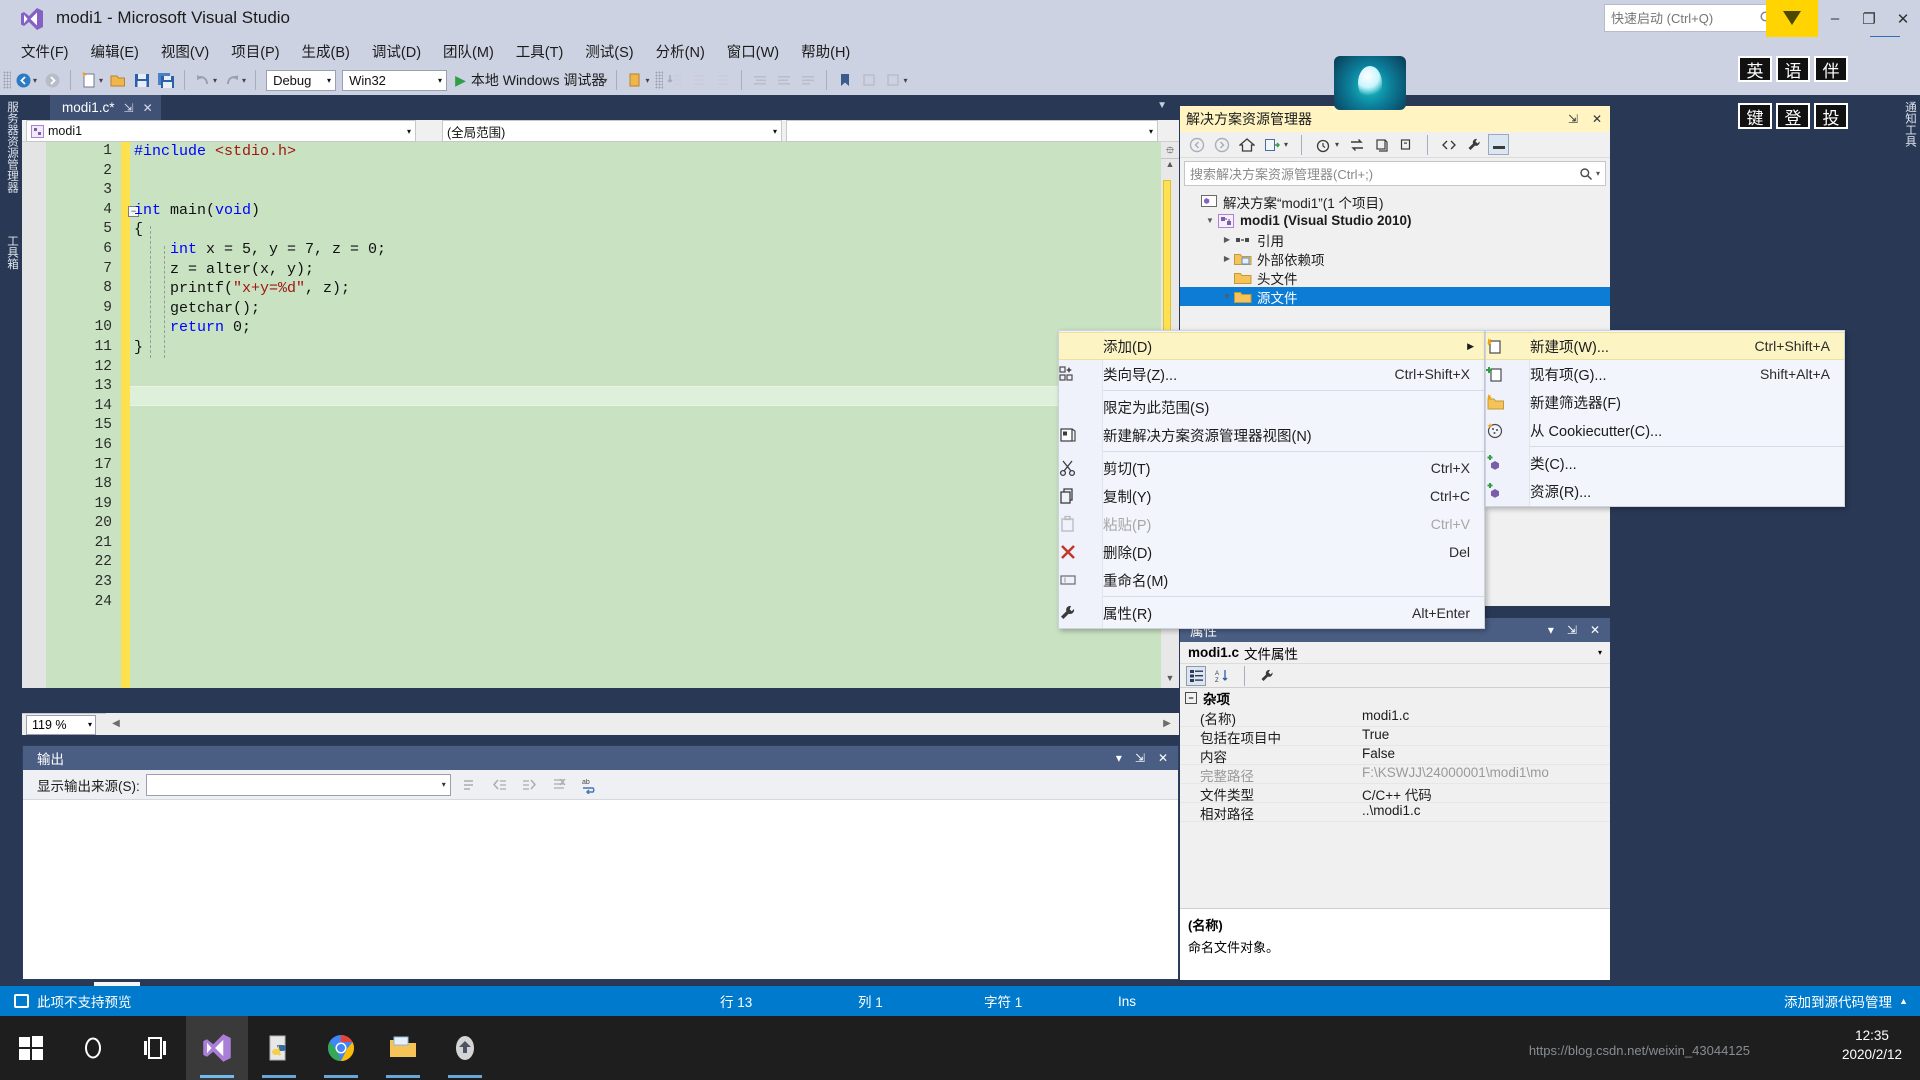 The width and height of the screenshot is (1920, 1080). Describe the element at coordinates (93, 1048) in the screenshot. I see `cortana-search-icon` at that location.